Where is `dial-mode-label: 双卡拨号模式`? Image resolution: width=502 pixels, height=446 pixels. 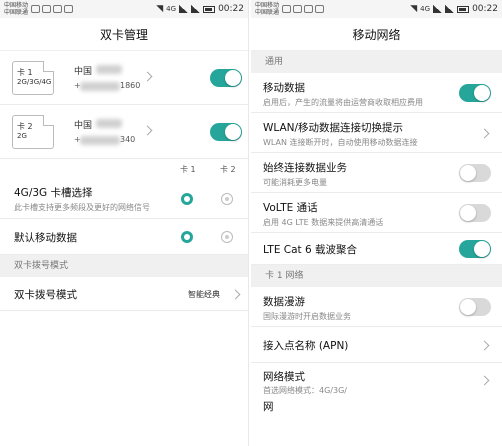 dial-mode-label: 双卡拨号模式 is located at coordinates (45, 295).